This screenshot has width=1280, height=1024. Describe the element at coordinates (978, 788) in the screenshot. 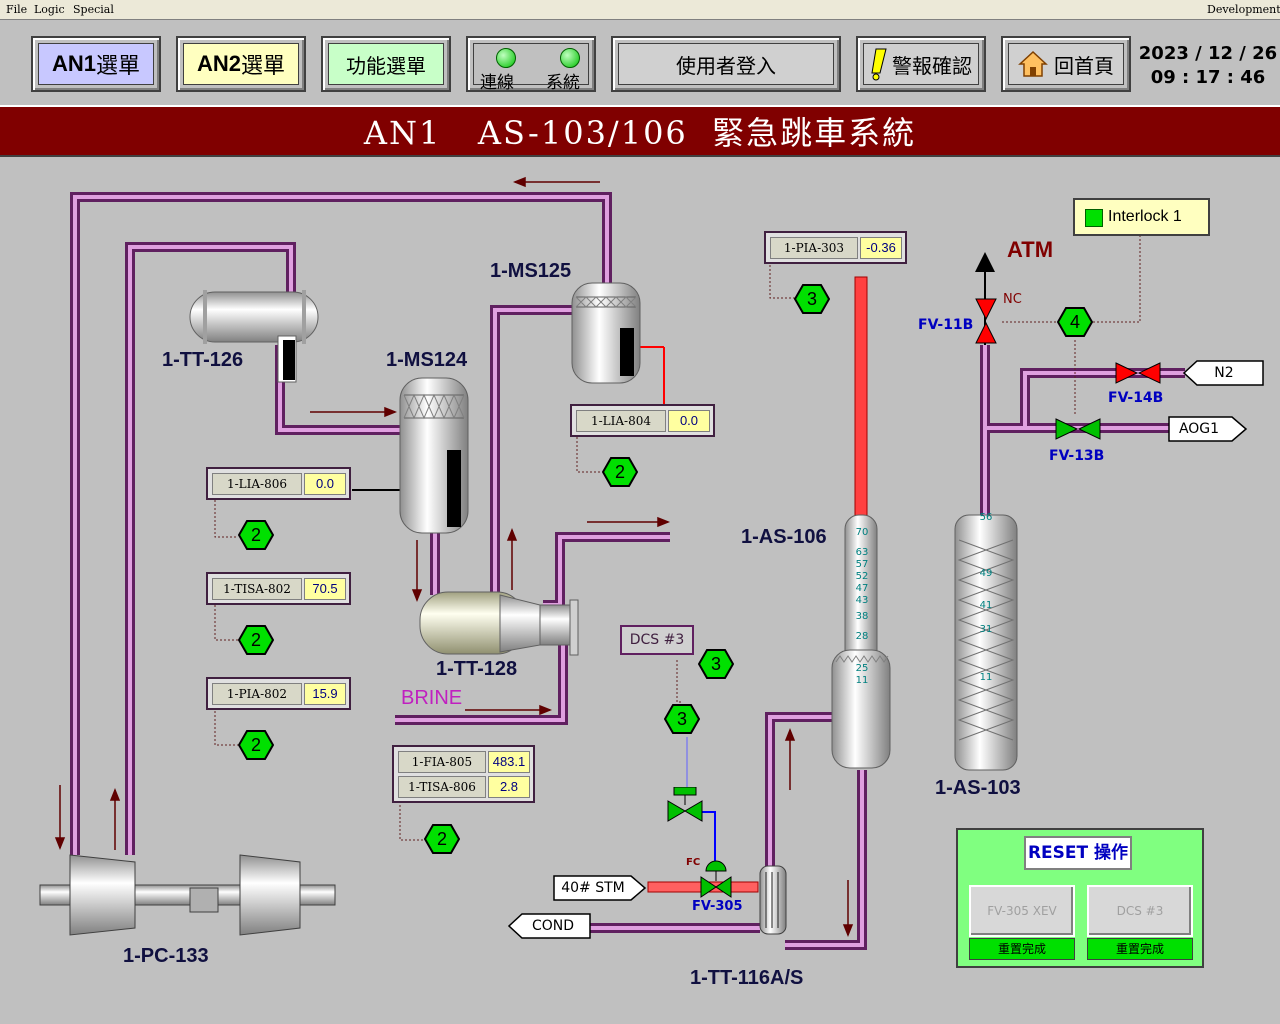

I see `as103-label: 1-AS-103` at that location.